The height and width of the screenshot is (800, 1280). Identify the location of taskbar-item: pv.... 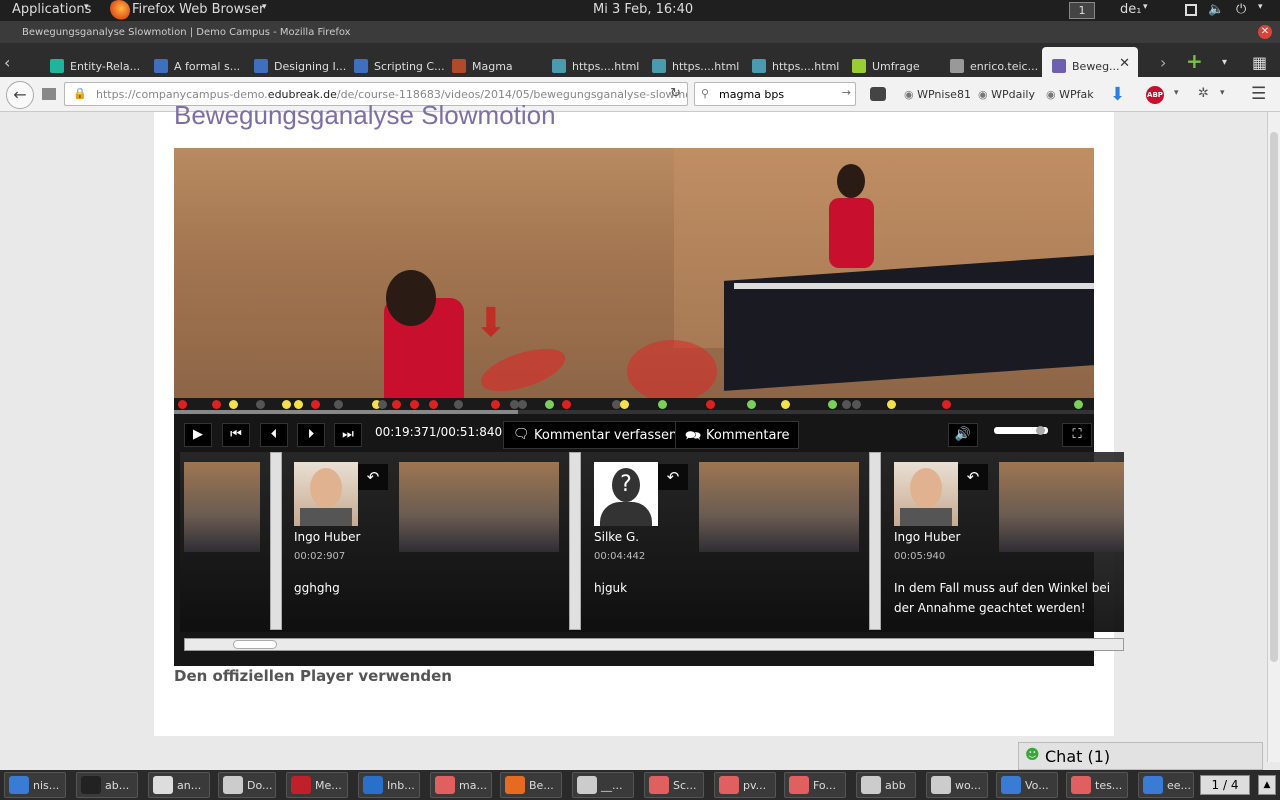
(745, 785).